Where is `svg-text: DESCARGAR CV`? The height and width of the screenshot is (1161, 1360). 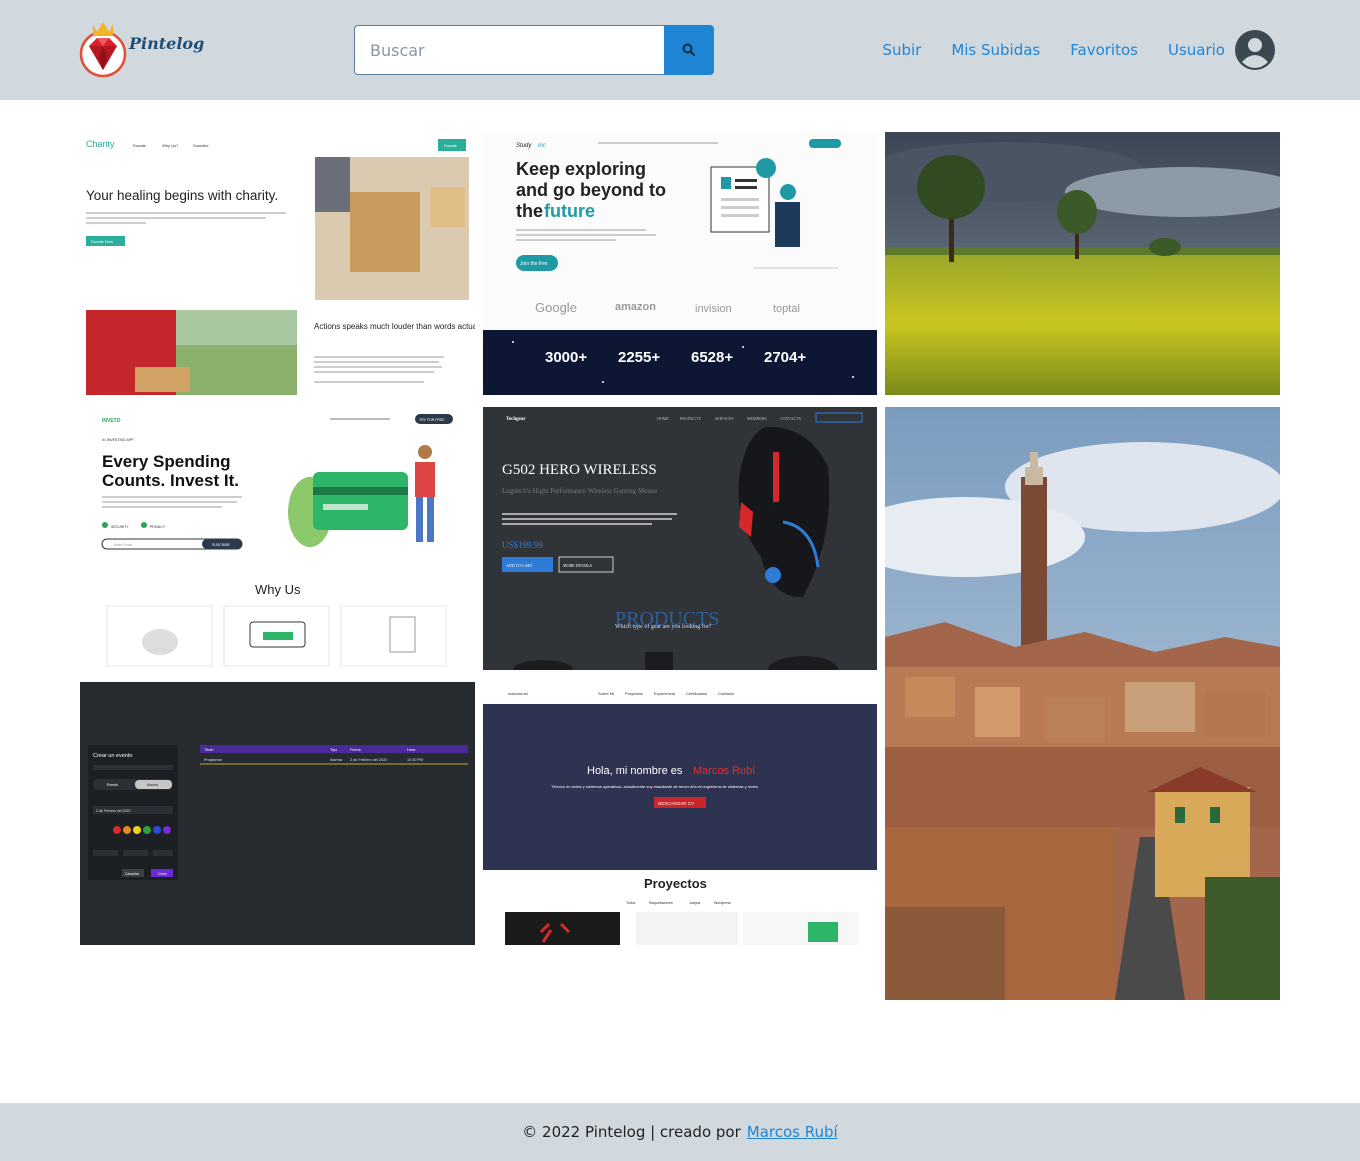
svg-text: DESCARGAR CV is located at coordinates (676, 803).